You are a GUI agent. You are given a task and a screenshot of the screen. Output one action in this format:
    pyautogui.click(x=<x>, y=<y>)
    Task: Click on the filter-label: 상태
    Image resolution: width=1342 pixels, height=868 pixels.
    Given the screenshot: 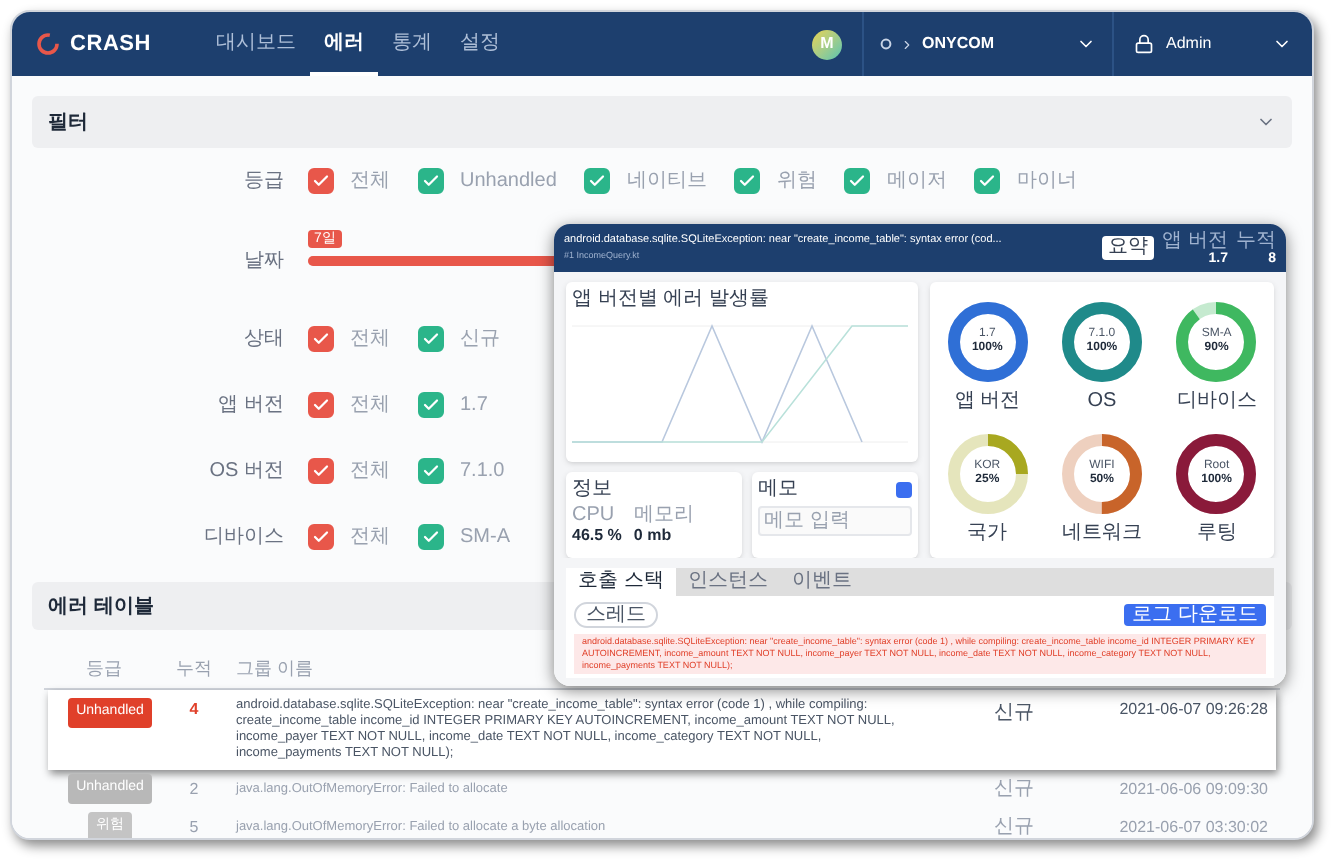 What is the action you would take?
    pyautogui.click(x=264, y=340)
    